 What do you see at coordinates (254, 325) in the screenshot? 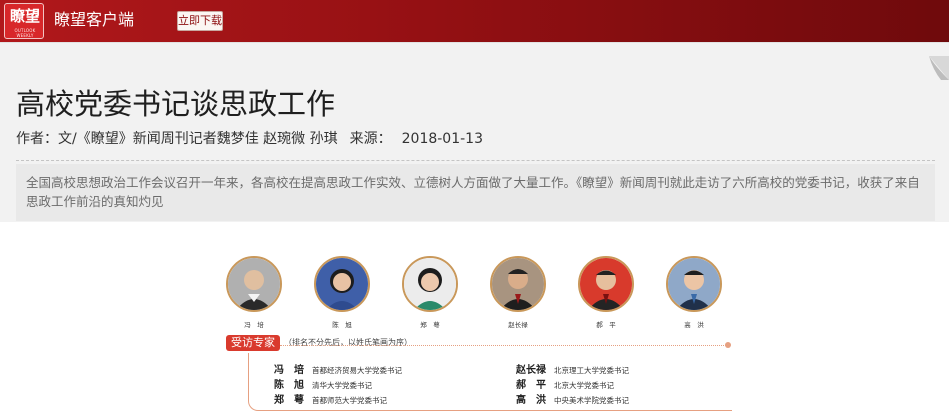
I see `portrait-name: 冯 培` at bounding box center [254, 325].